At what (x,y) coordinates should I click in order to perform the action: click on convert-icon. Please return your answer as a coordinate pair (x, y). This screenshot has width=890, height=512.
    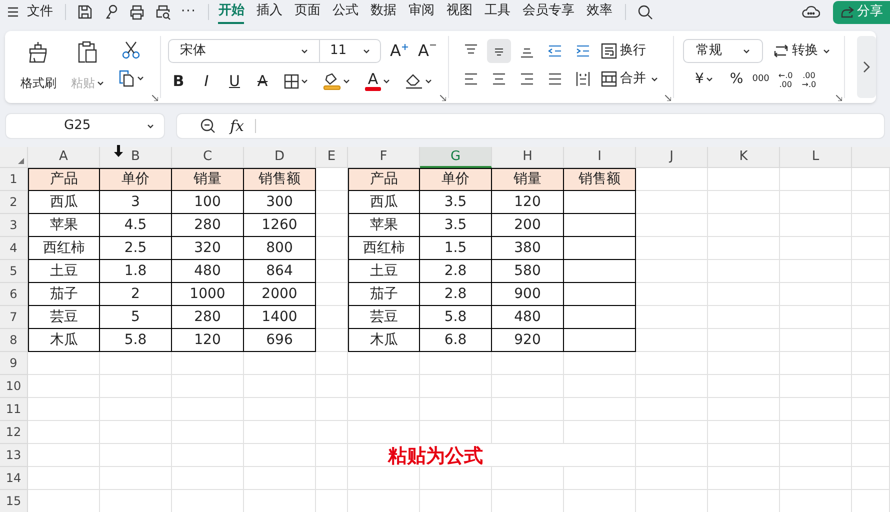
    Looking at the image, I should click on (781, 51).